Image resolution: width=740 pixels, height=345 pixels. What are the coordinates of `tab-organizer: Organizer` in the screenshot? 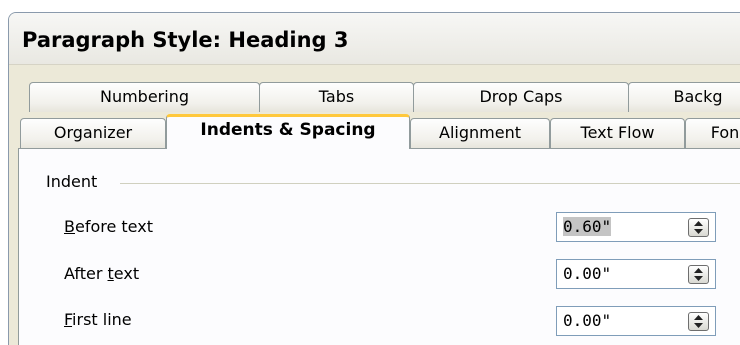 It's located at (93, 133).